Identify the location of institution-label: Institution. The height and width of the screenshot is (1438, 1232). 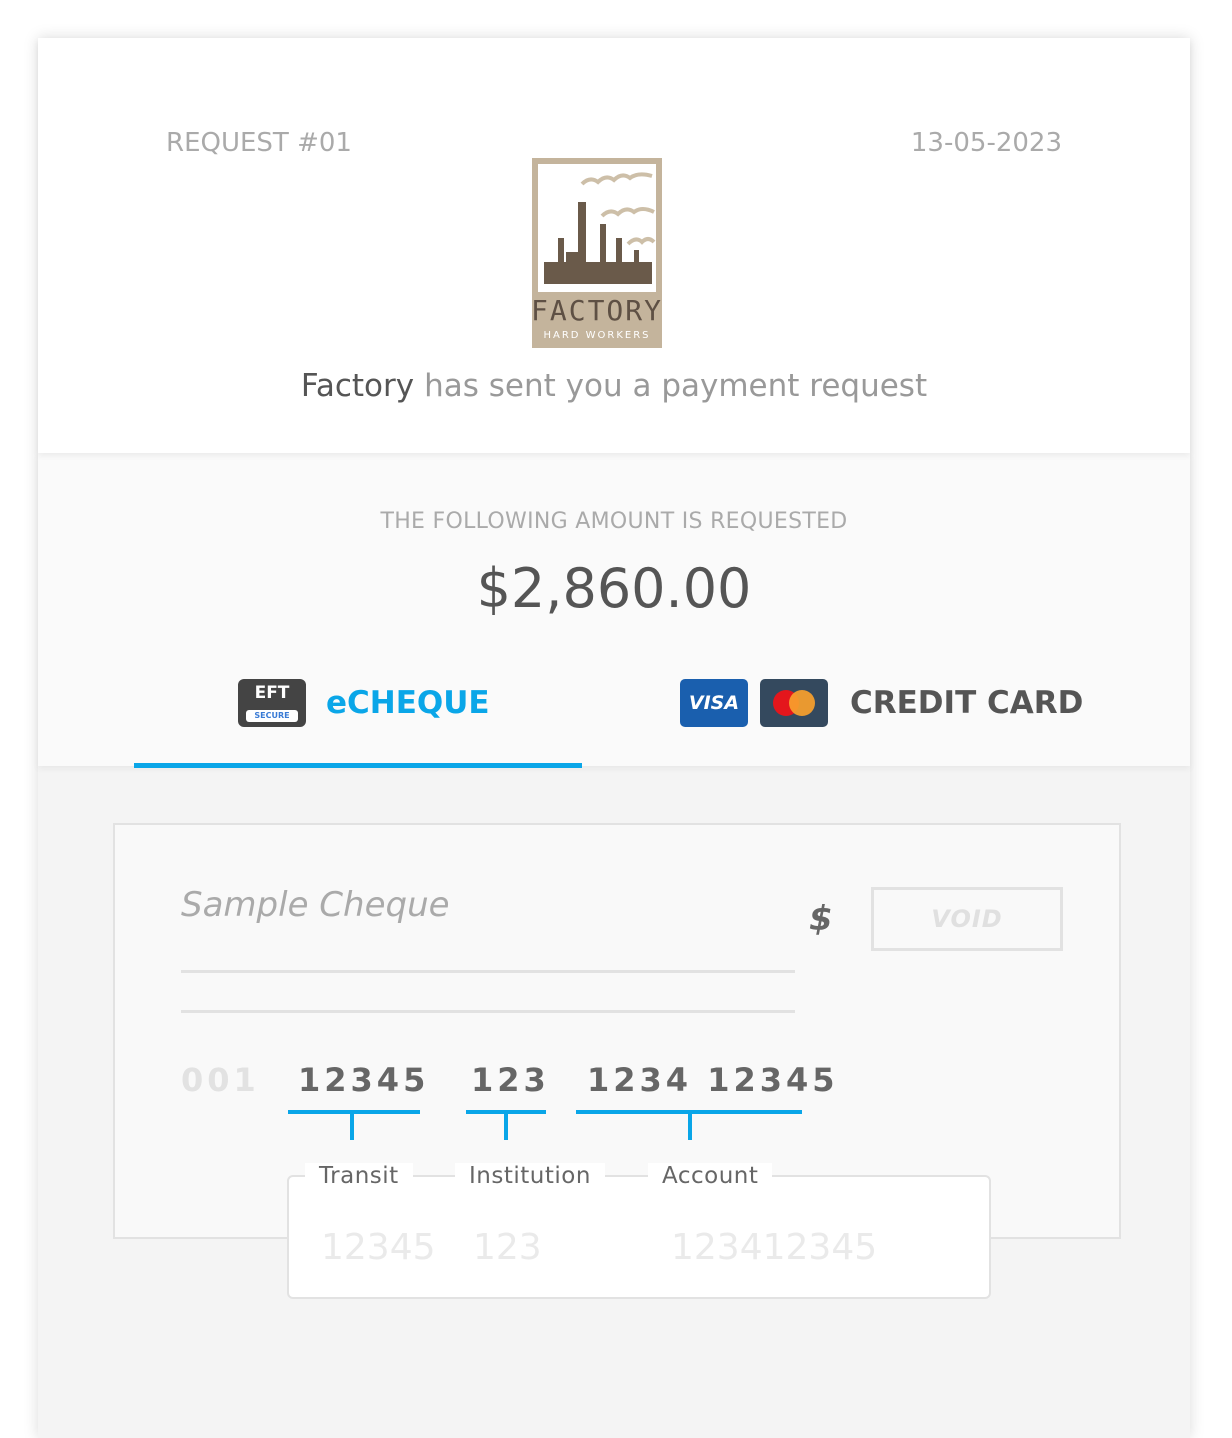
(530, 1176).